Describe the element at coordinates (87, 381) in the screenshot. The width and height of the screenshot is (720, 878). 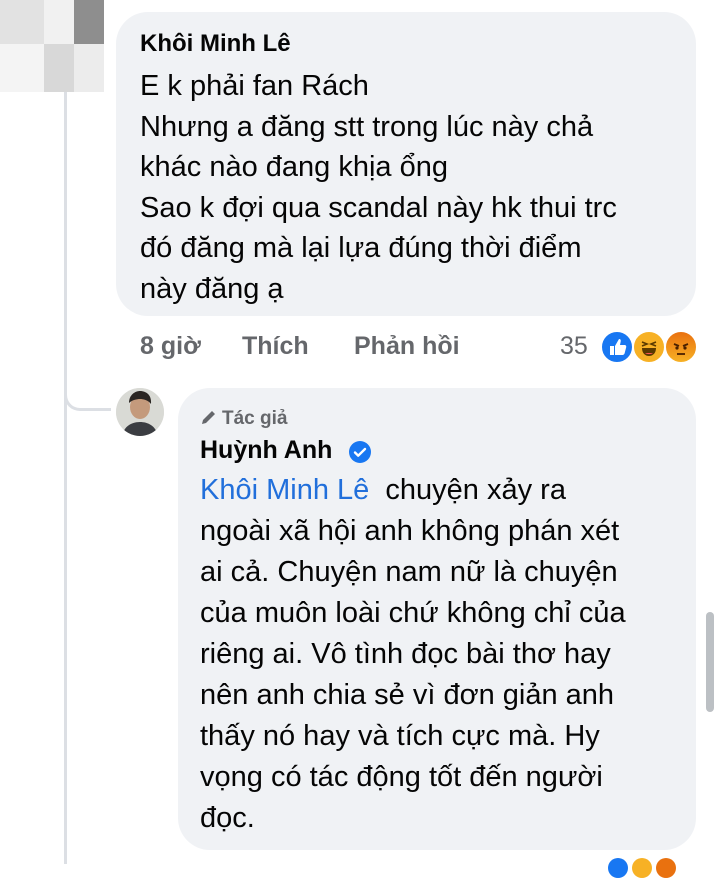
I see `reply-connector` at that location.